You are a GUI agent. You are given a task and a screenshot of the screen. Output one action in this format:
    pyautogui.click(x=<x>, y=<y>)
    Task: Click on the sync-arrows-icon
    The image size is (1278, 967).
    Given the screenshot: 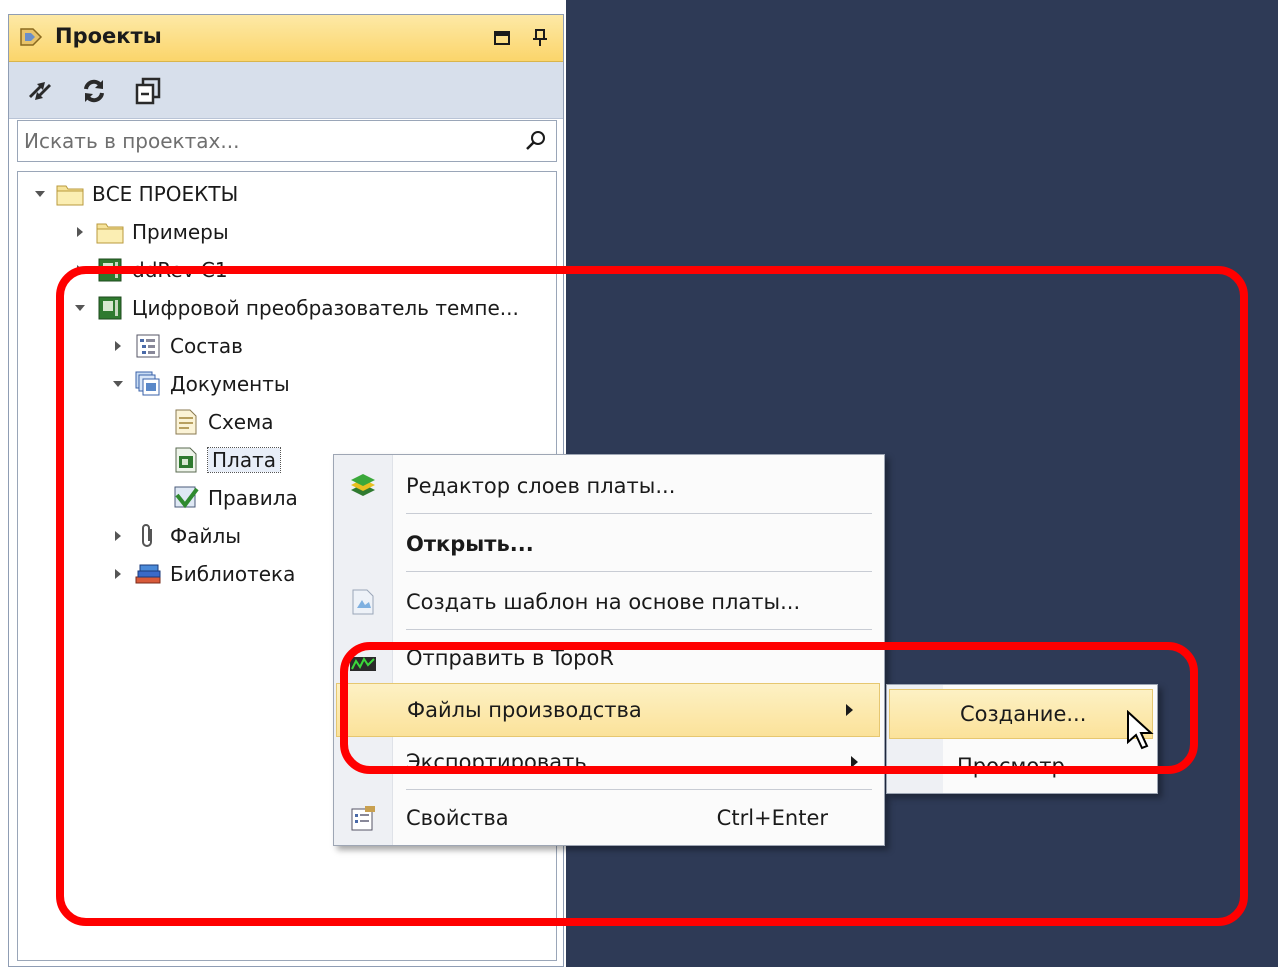 What is the action you would take?
    pyautogui.click(x=40, y=91)
    